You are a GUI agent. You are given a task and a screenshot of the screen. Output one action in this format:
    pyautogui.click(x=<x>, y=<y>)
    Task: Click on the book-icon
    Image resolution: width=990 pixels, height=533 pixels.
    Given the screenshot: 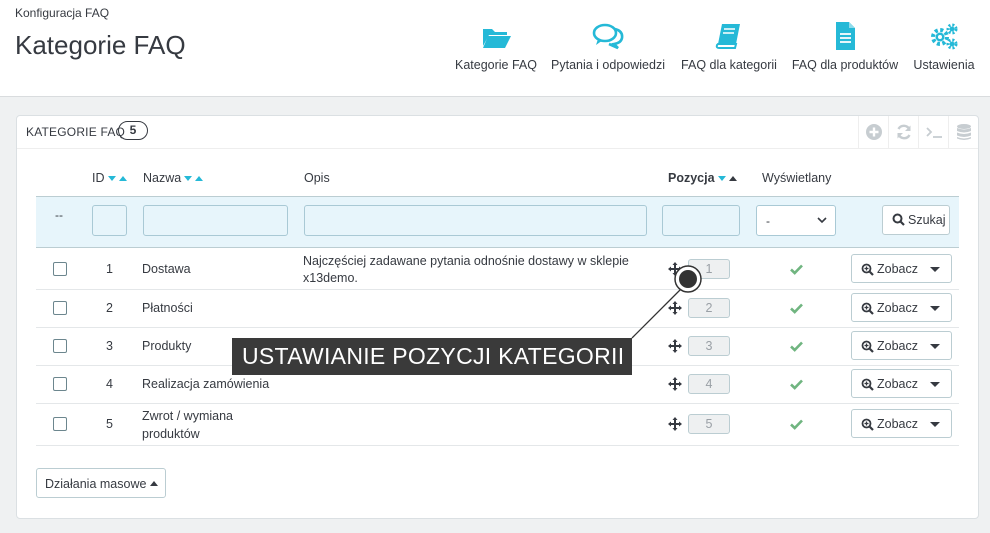 What is the action you would take?
    pyautogui.click(x=727, y=36)
    